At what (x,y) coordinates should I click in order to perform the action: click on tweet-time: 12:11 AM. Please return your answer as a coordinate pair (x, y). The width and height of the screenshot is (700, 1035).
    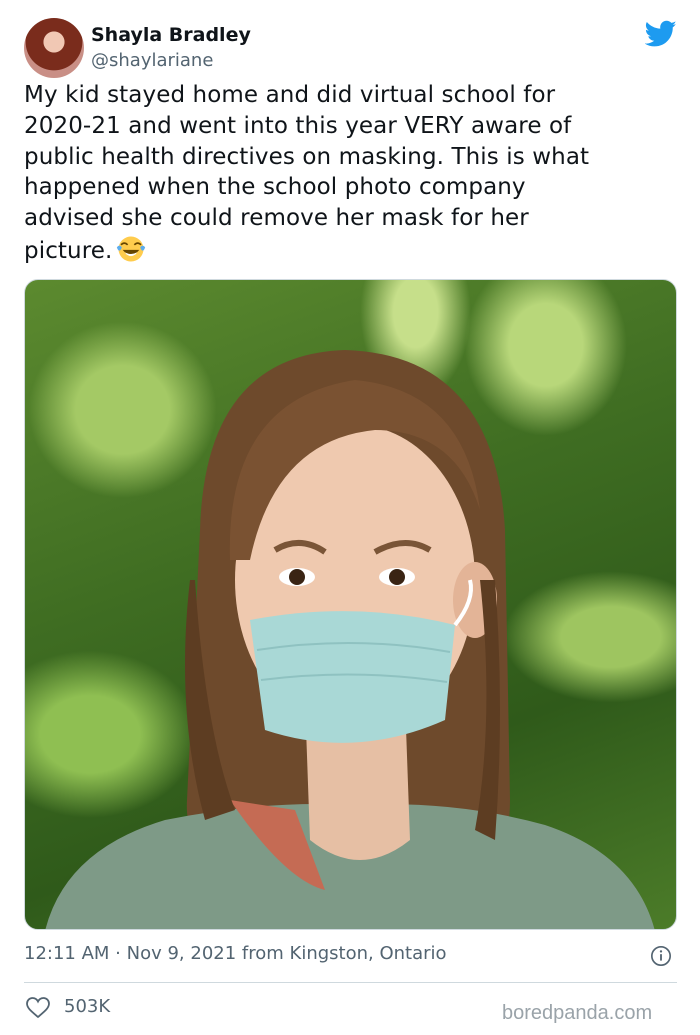
    Looking at the image, I should click on (66, 953).